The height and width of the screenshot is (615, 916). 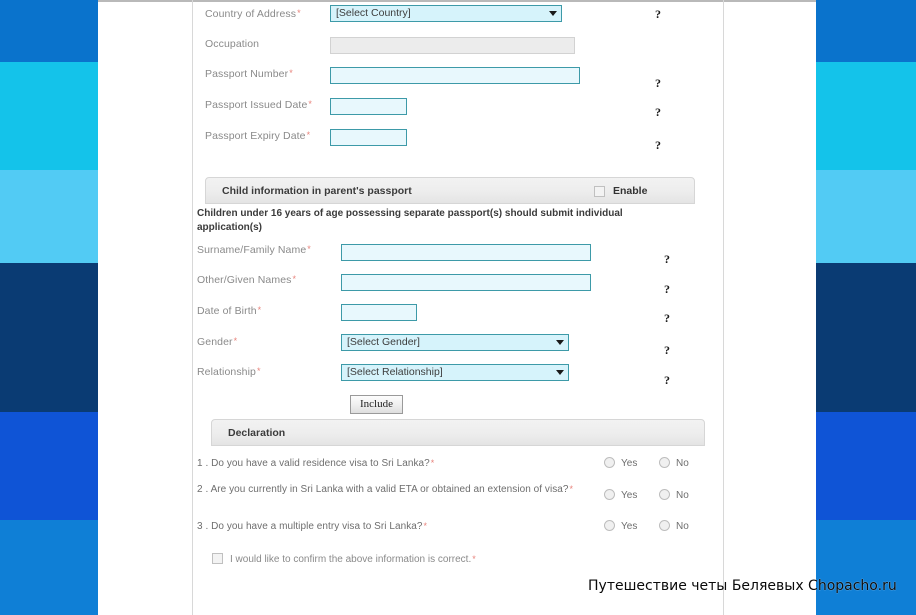 I want to click on section-header-declaration: Declaration, so click(x=458, y=432).